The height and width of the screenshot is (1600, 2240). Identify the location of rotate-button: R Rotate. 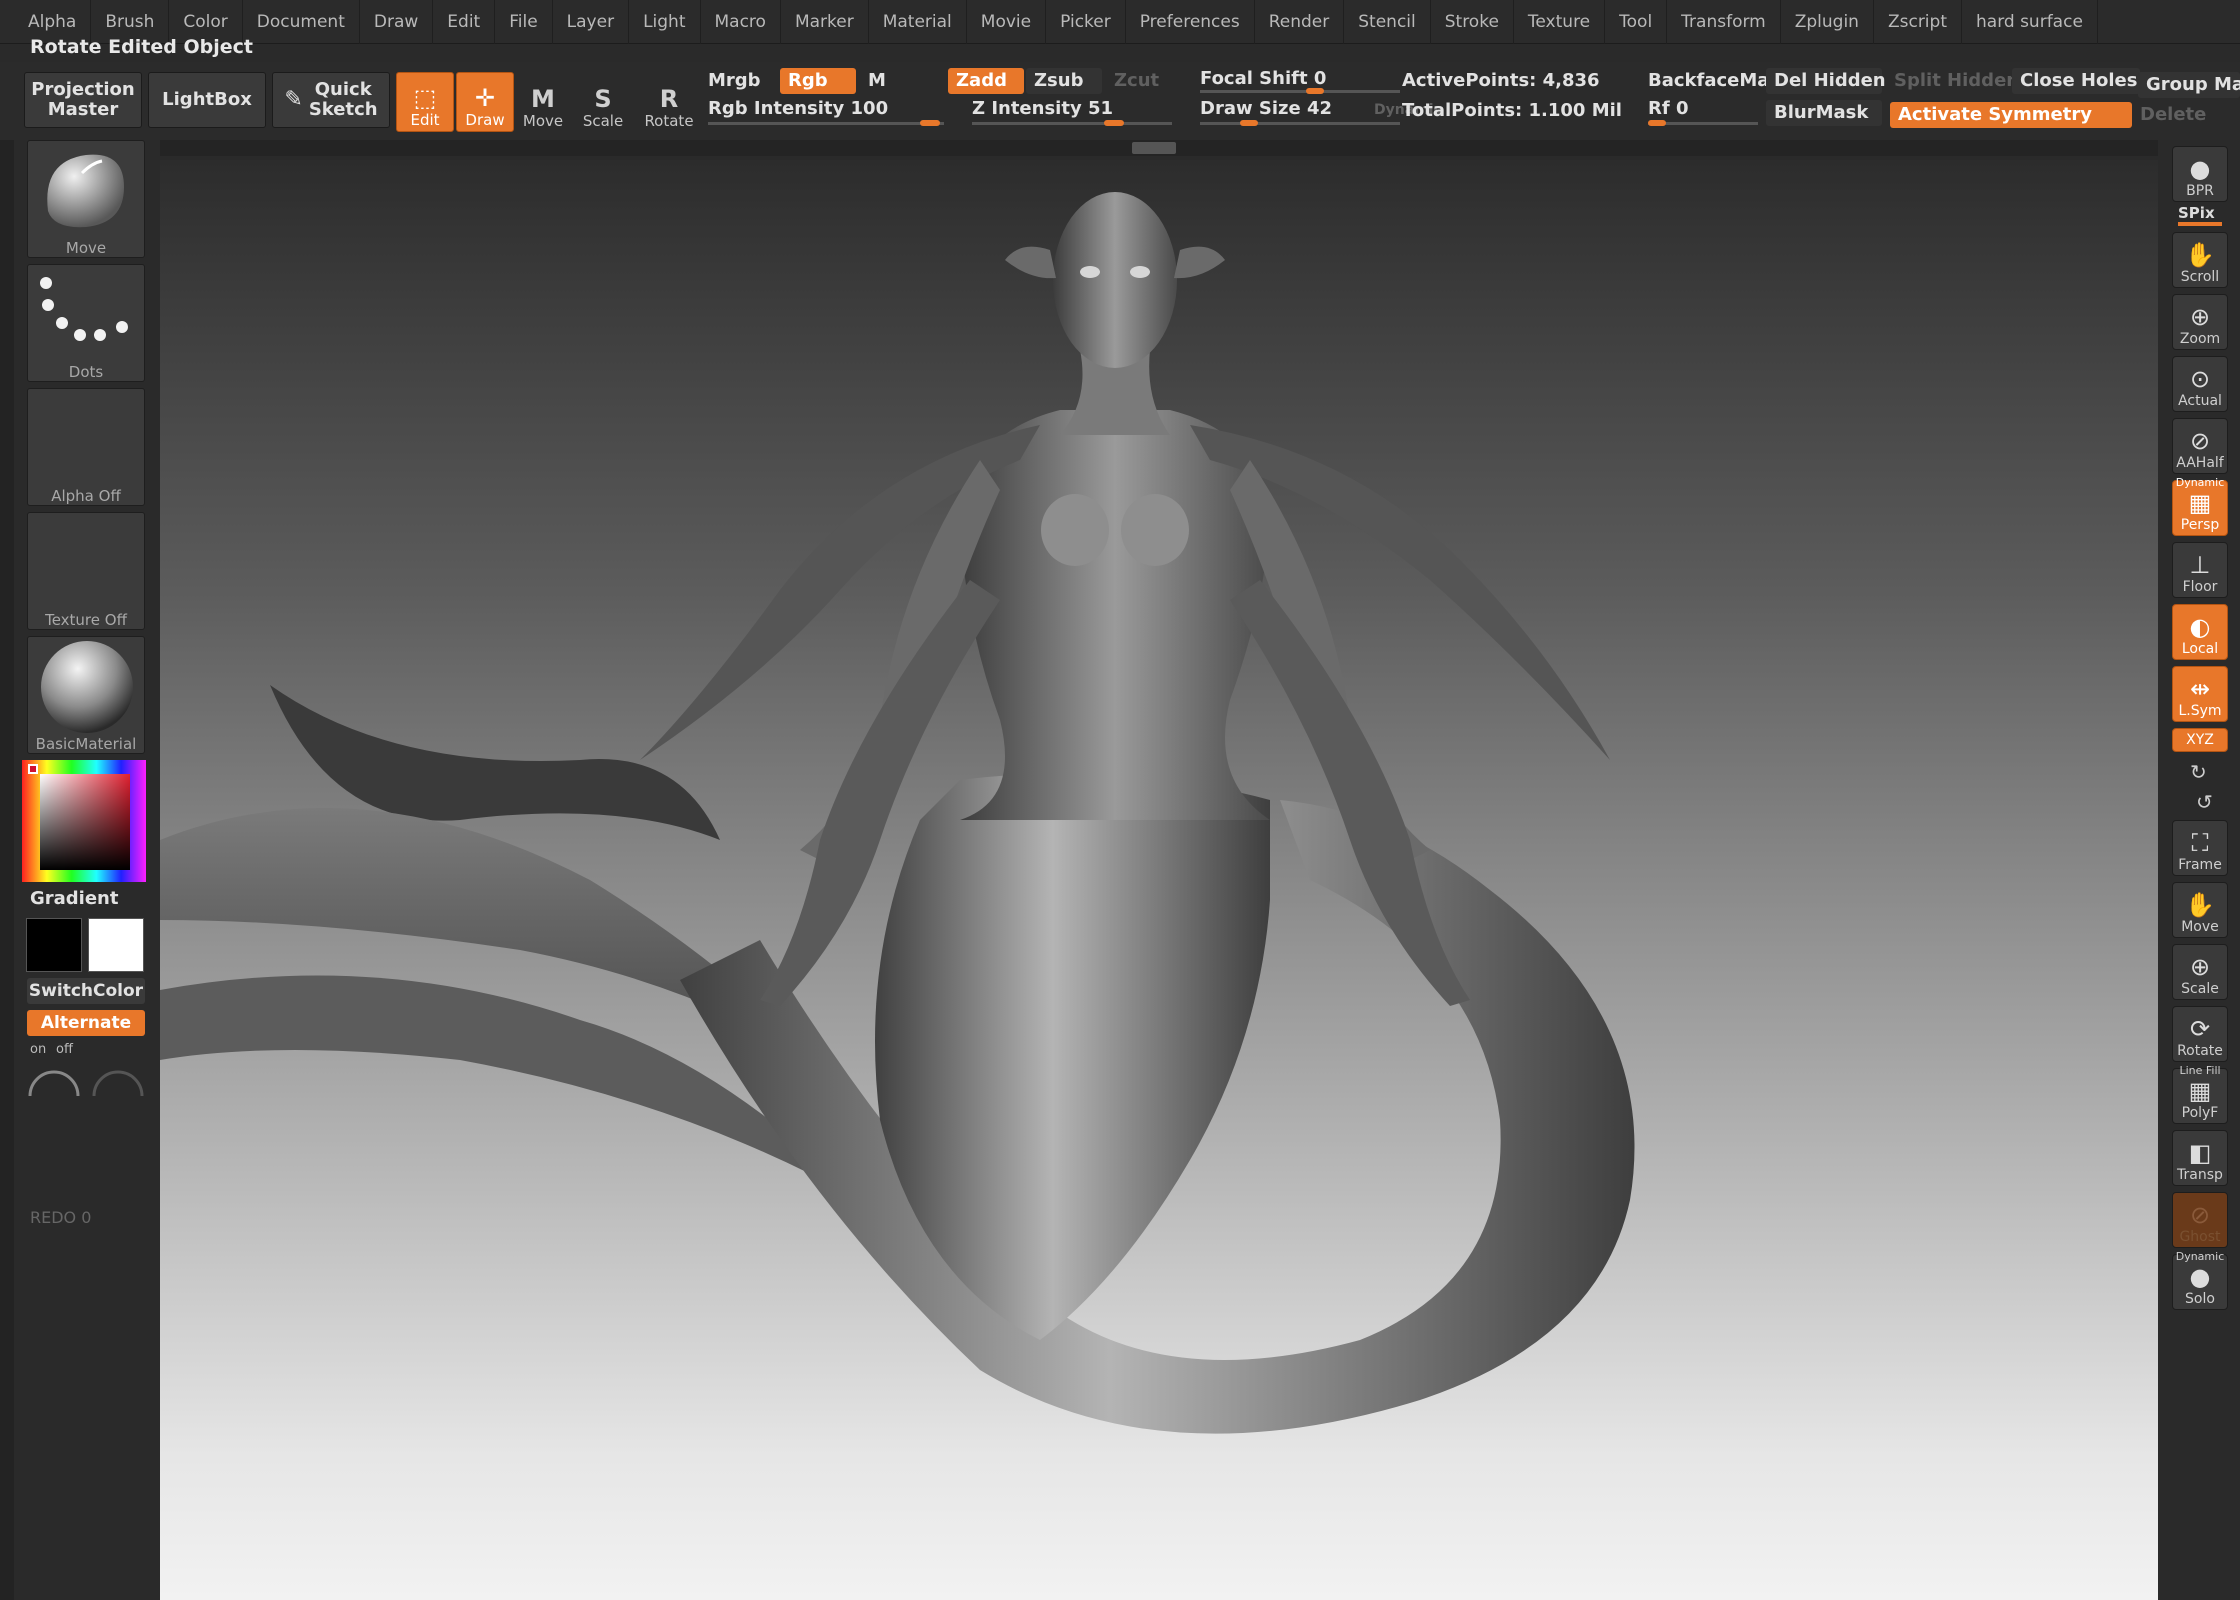
(669, 102).